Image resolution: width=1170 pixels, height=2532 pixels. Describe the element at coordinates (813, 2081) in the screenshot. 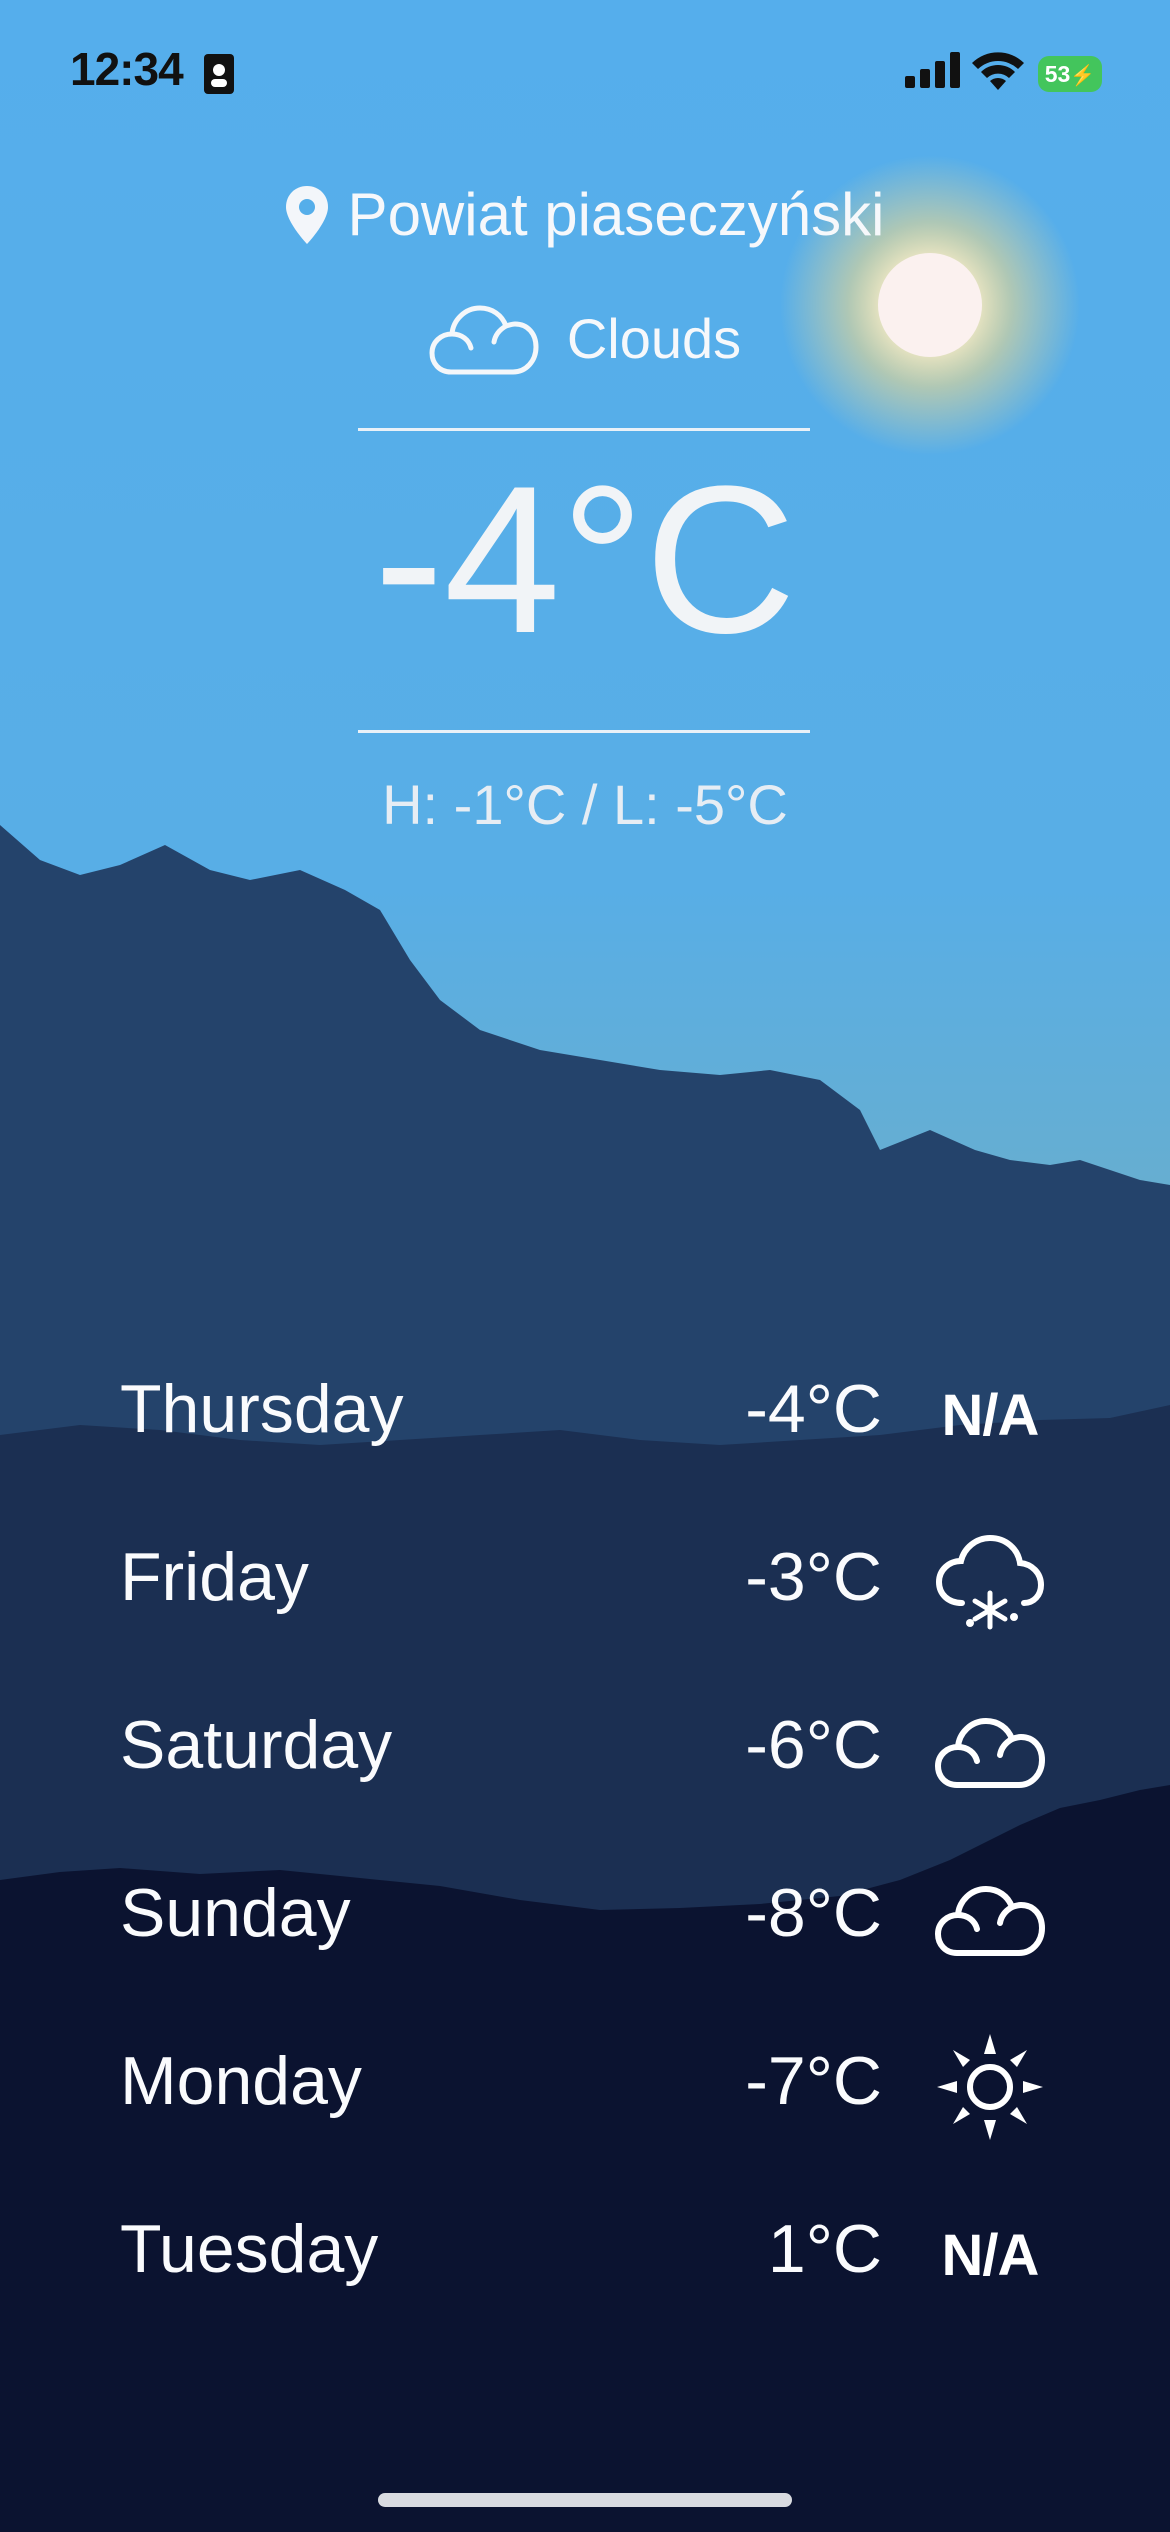

I see `forecast-temp: -7°C` at that location.